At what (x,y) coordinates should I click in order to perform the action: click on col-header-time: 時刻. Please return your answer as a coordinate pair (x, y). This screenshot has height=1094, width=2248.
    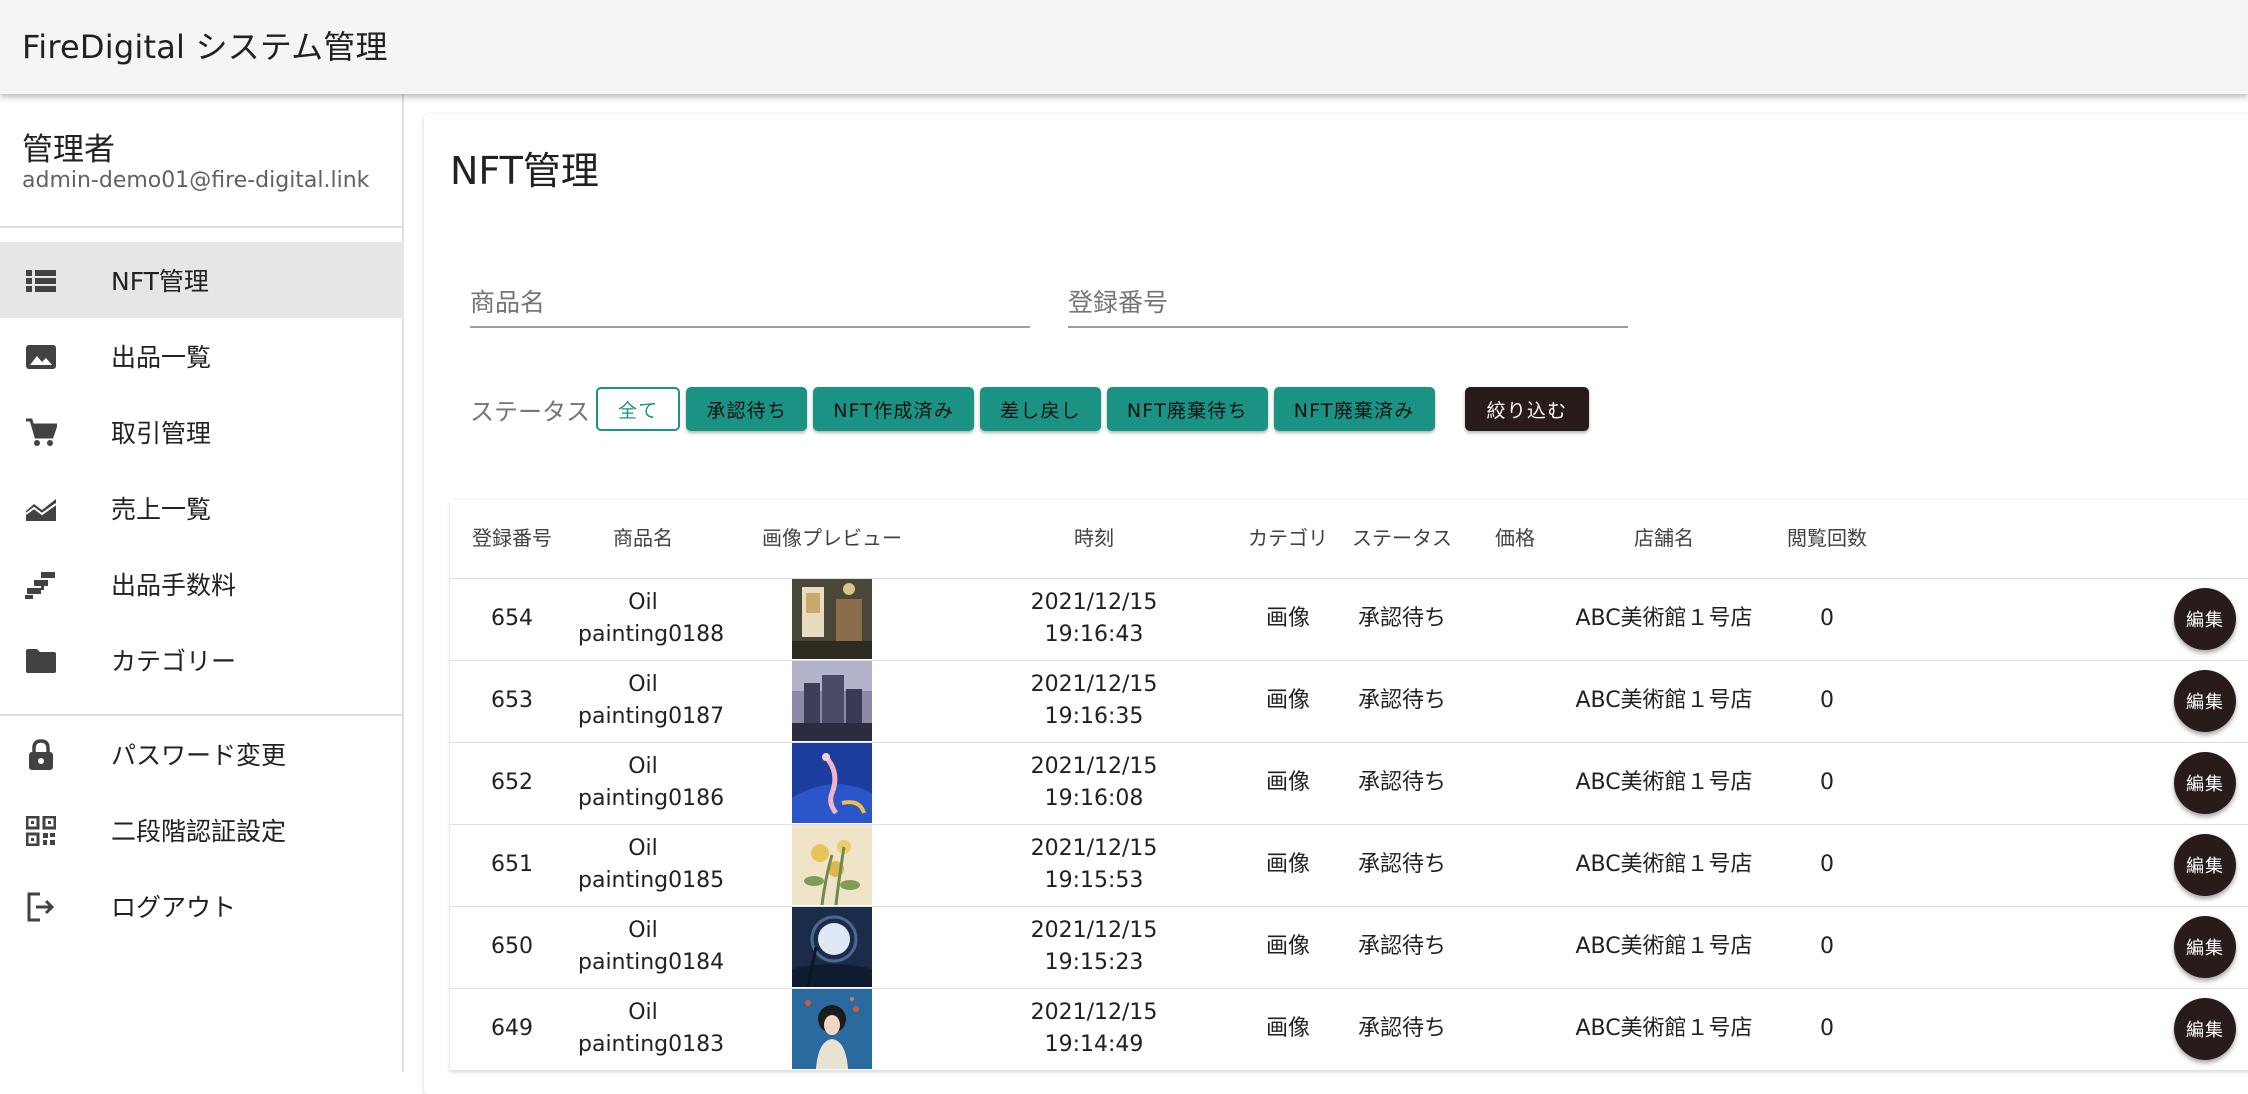
    Looking at the image, I should click on (1094, 539).